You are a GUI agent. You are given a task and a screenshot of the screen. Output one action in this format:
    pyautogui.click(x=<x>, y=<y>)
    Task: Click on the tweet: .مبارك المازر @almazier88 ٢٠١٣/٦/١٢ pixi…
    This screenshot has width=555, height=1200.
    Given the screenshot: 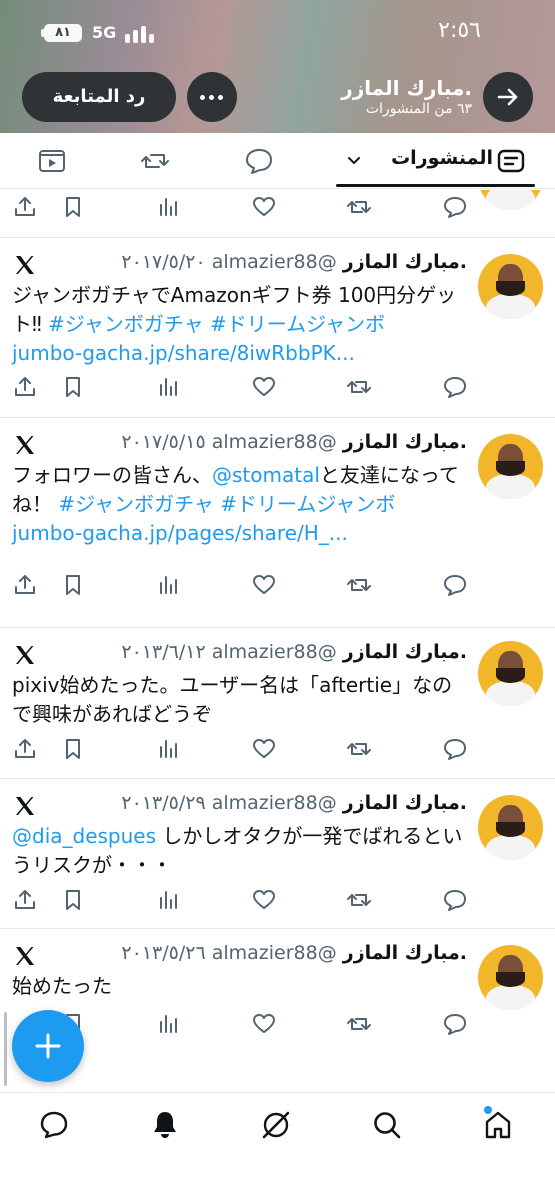 What is the action you would take?
    pyautogui.click(x=277, y=702)
    